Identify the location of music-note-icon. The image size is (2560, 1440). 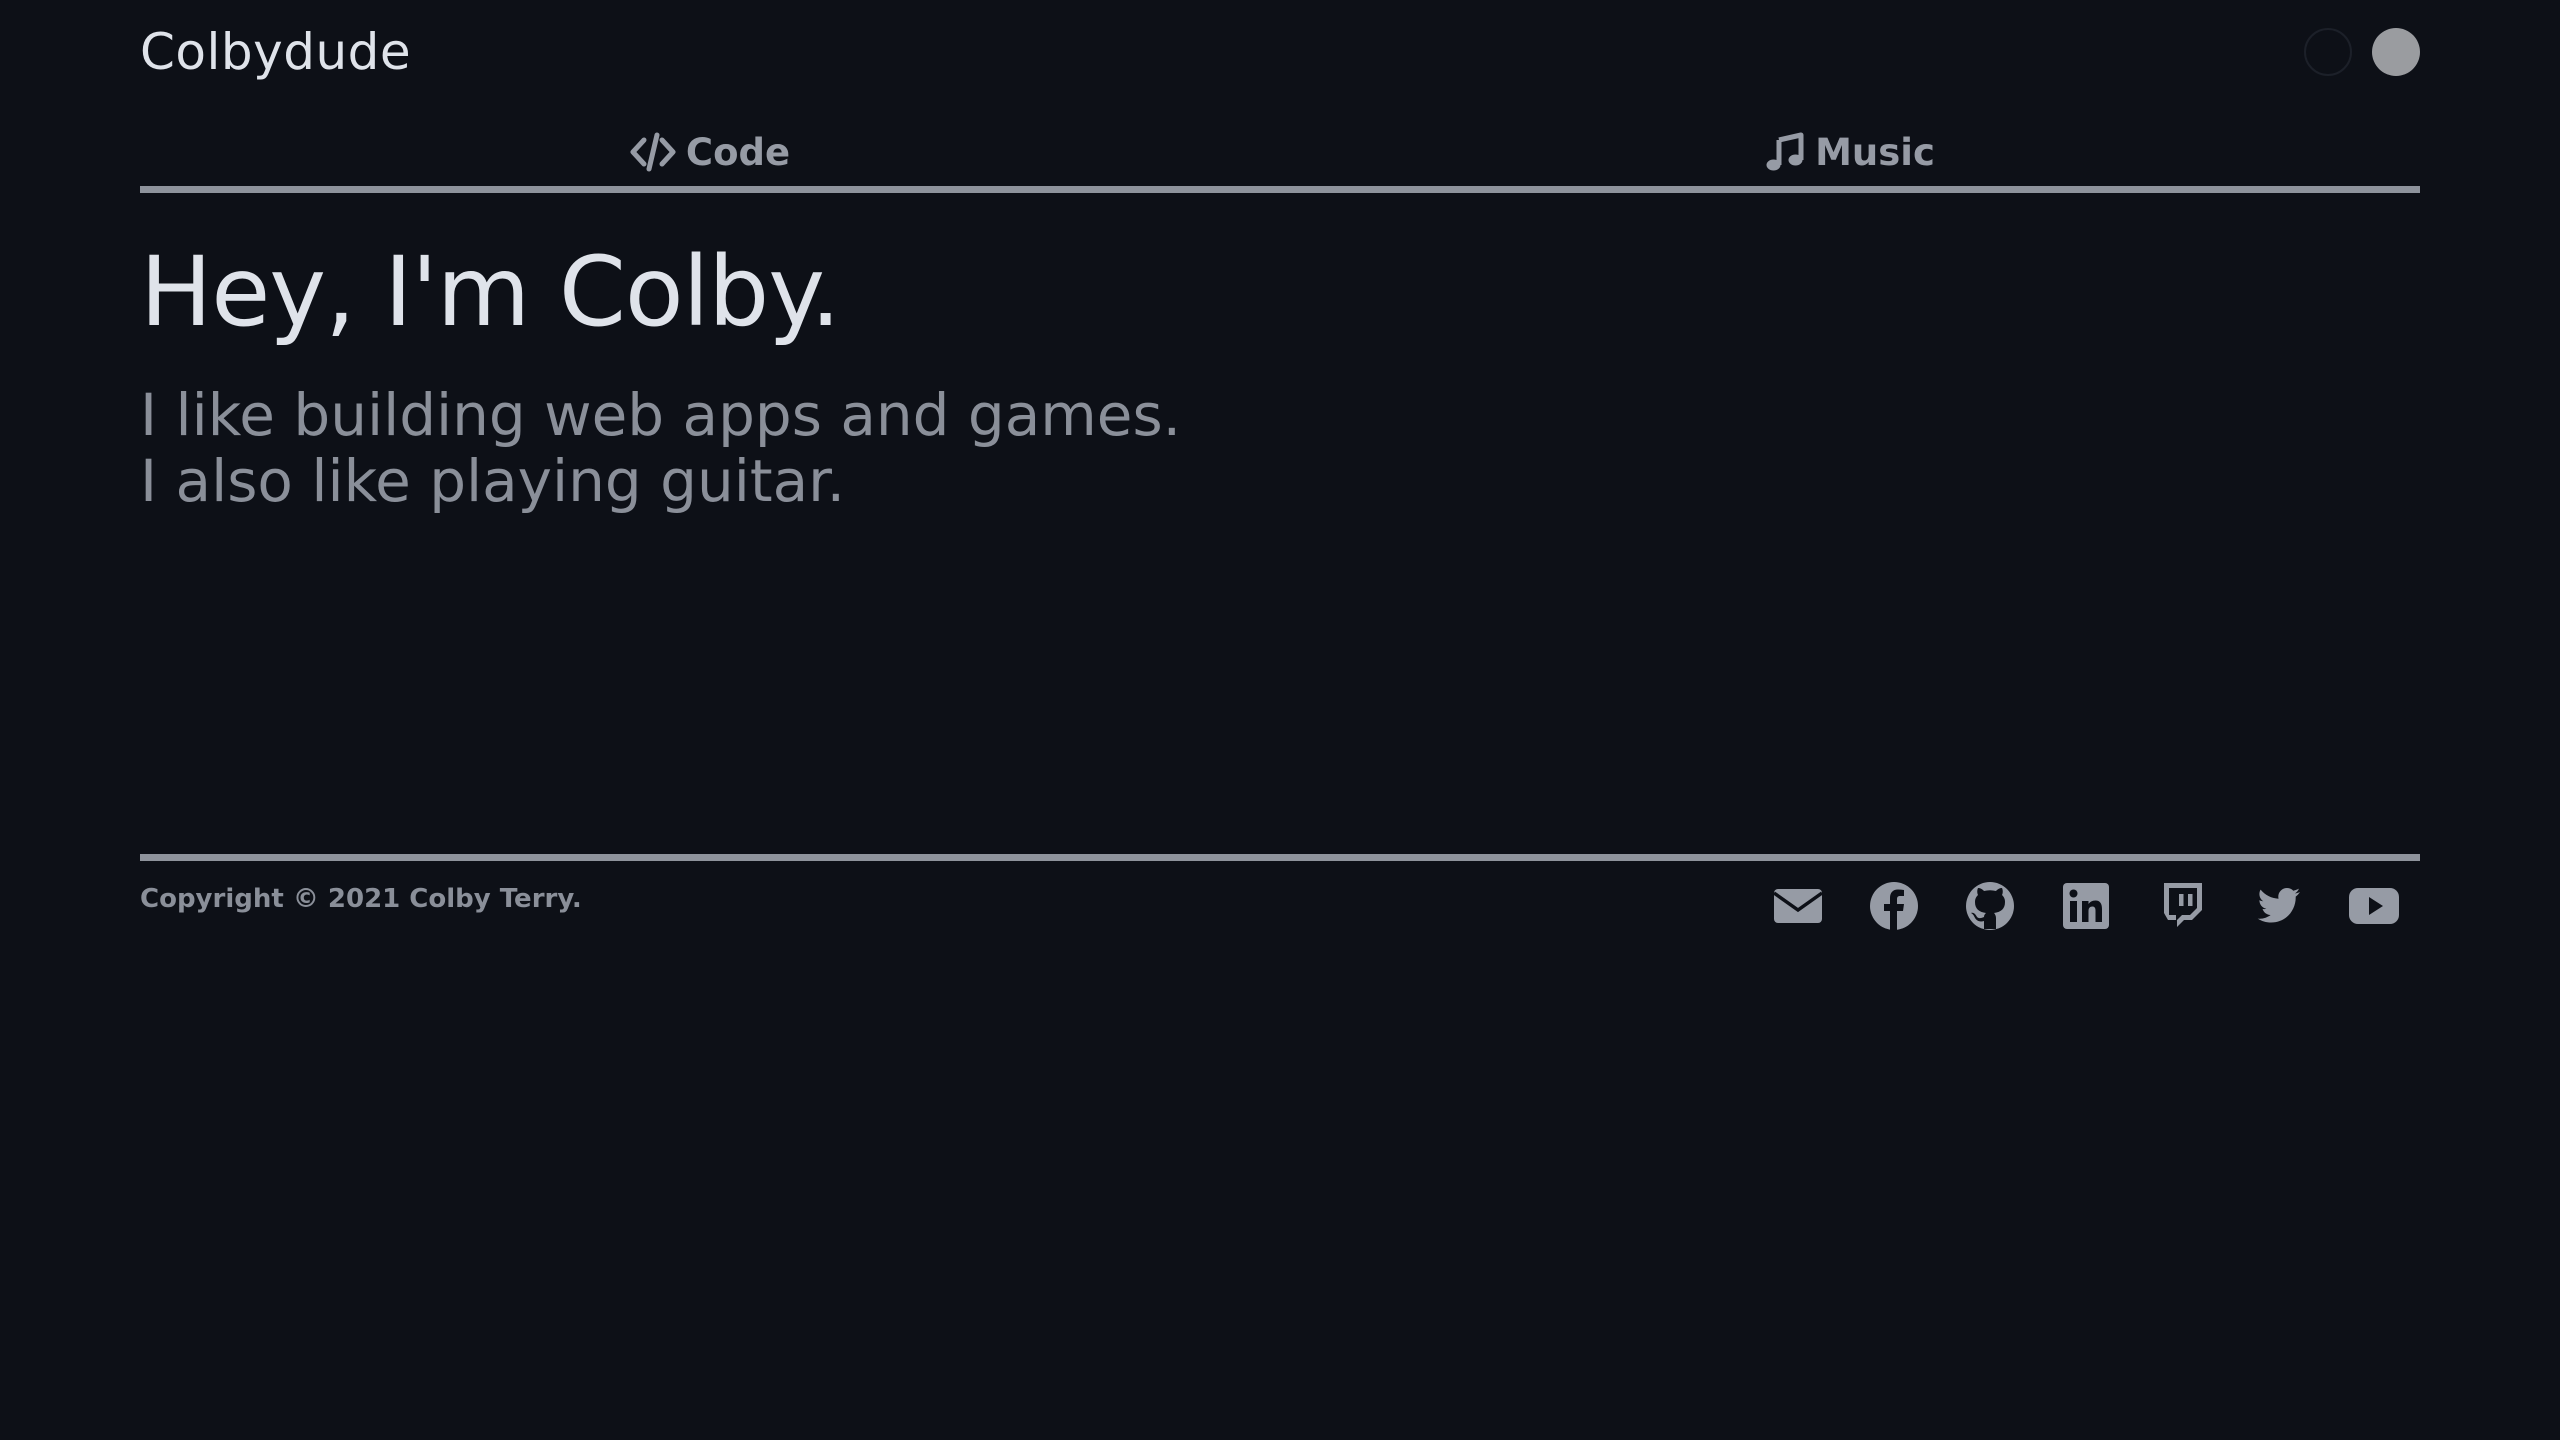
(1785, 152).